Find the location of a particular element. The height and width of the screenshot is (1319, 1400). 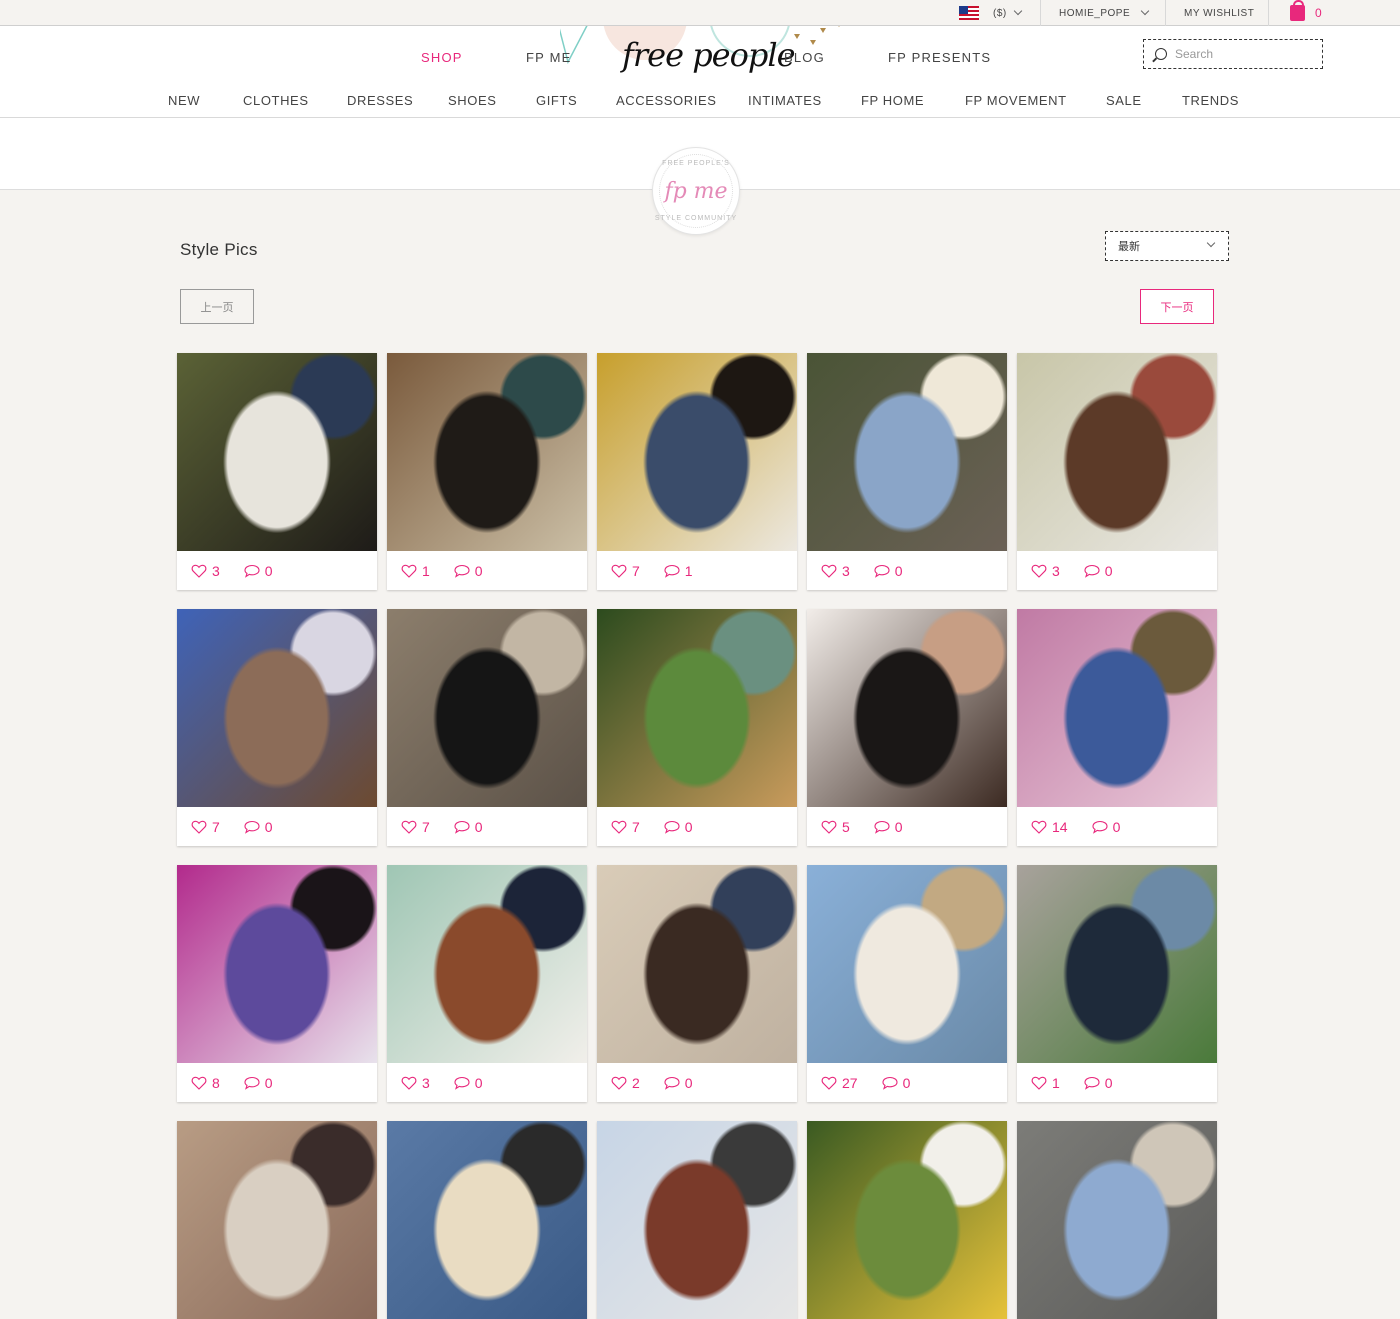

category-sale: SALE is located at coordinates (1124, 100).